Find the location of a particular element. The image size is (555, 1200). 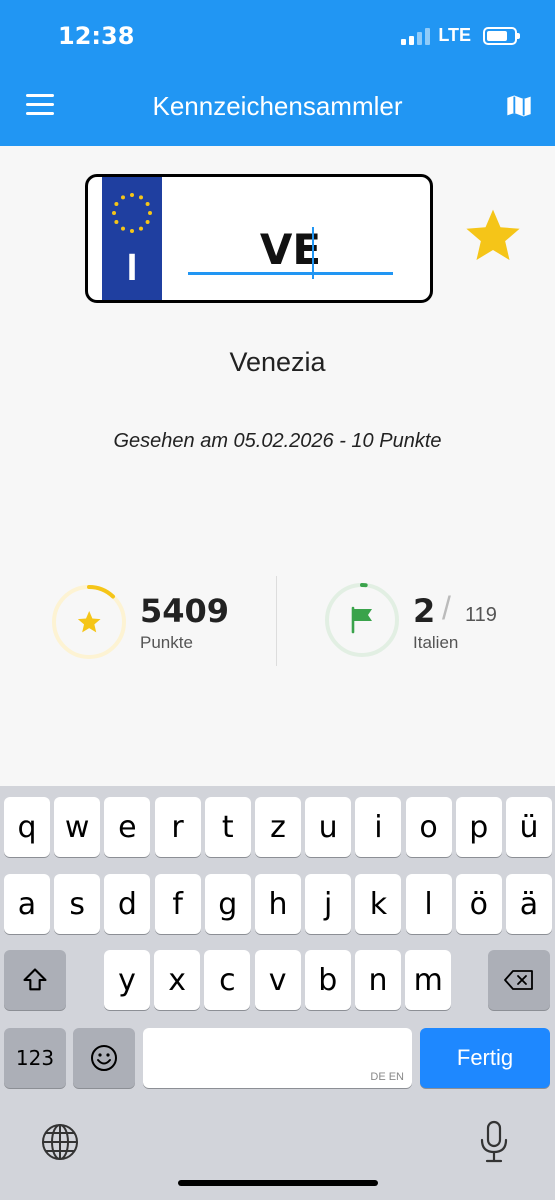

key-m: m is located at coordinates (428, 980).